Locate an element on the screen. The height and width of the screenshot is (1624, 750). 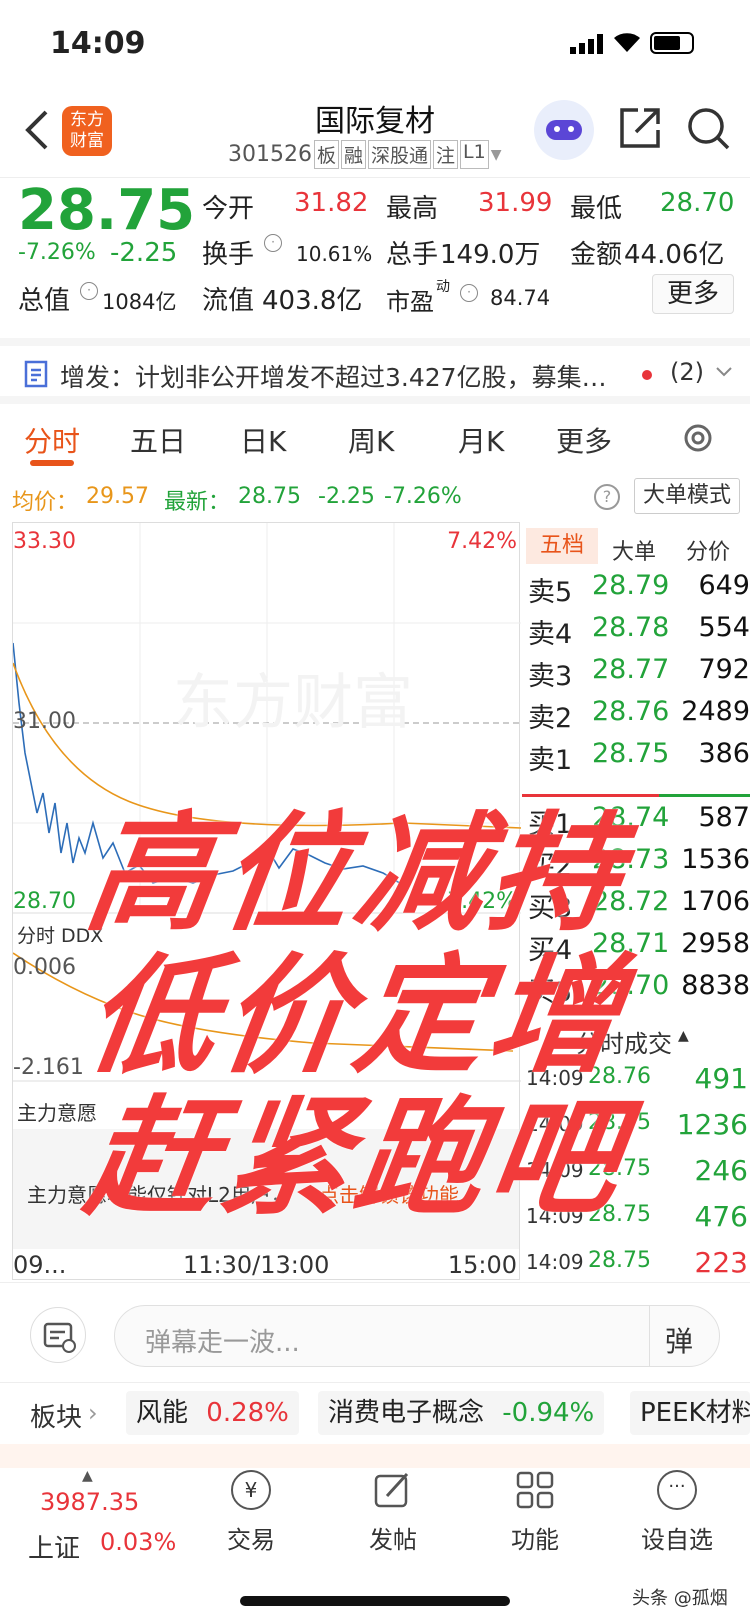
gear-icon is located at coordinates (698, 440).